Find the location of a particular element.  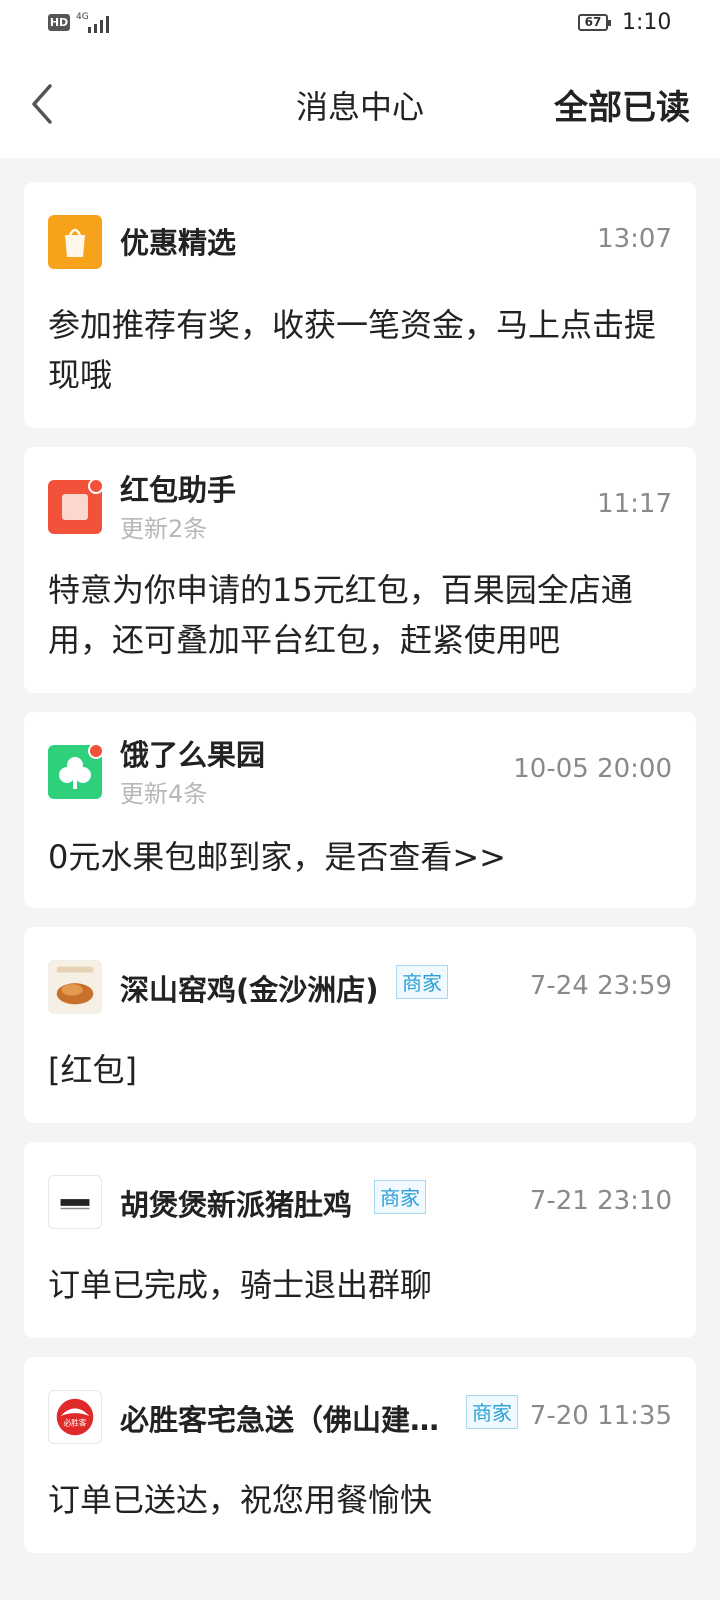

sender-name: 红包助手 is located at coordinates (178, 490).